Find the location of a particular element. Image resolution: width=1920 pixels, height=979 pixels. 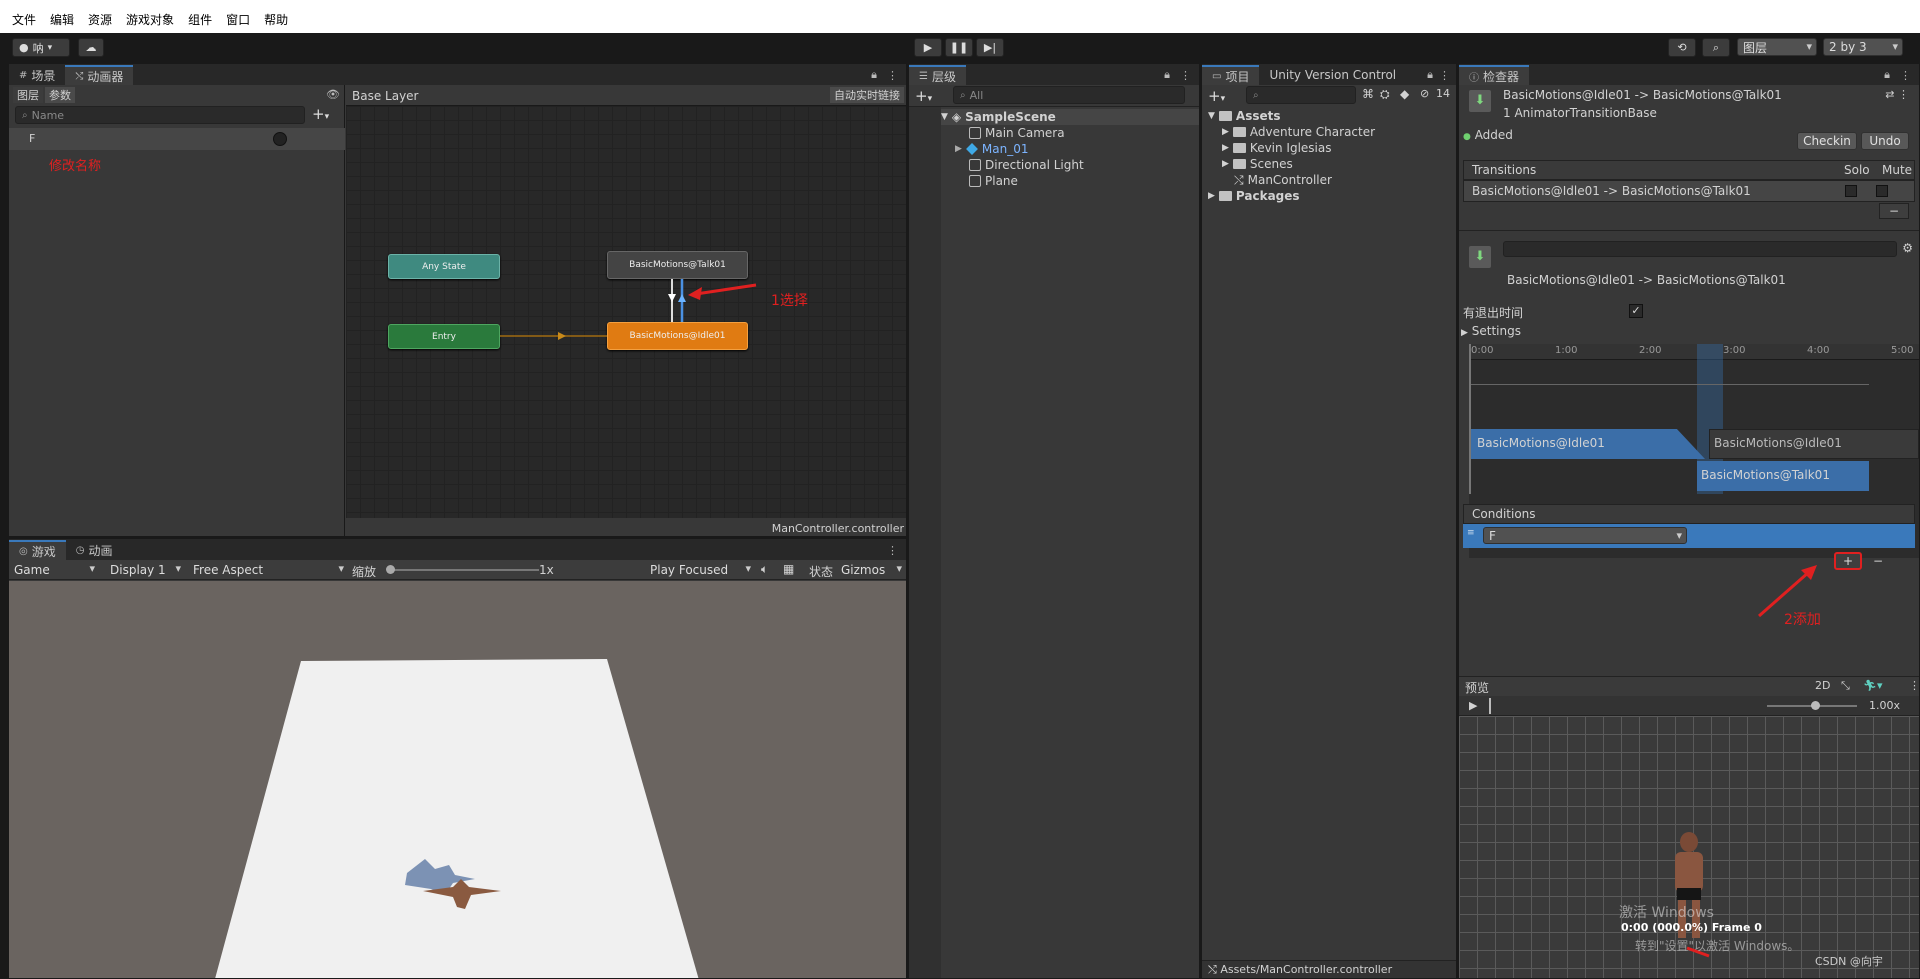

hierarchy-search-input: ⌕ All is located at coordinates (1069, 95).